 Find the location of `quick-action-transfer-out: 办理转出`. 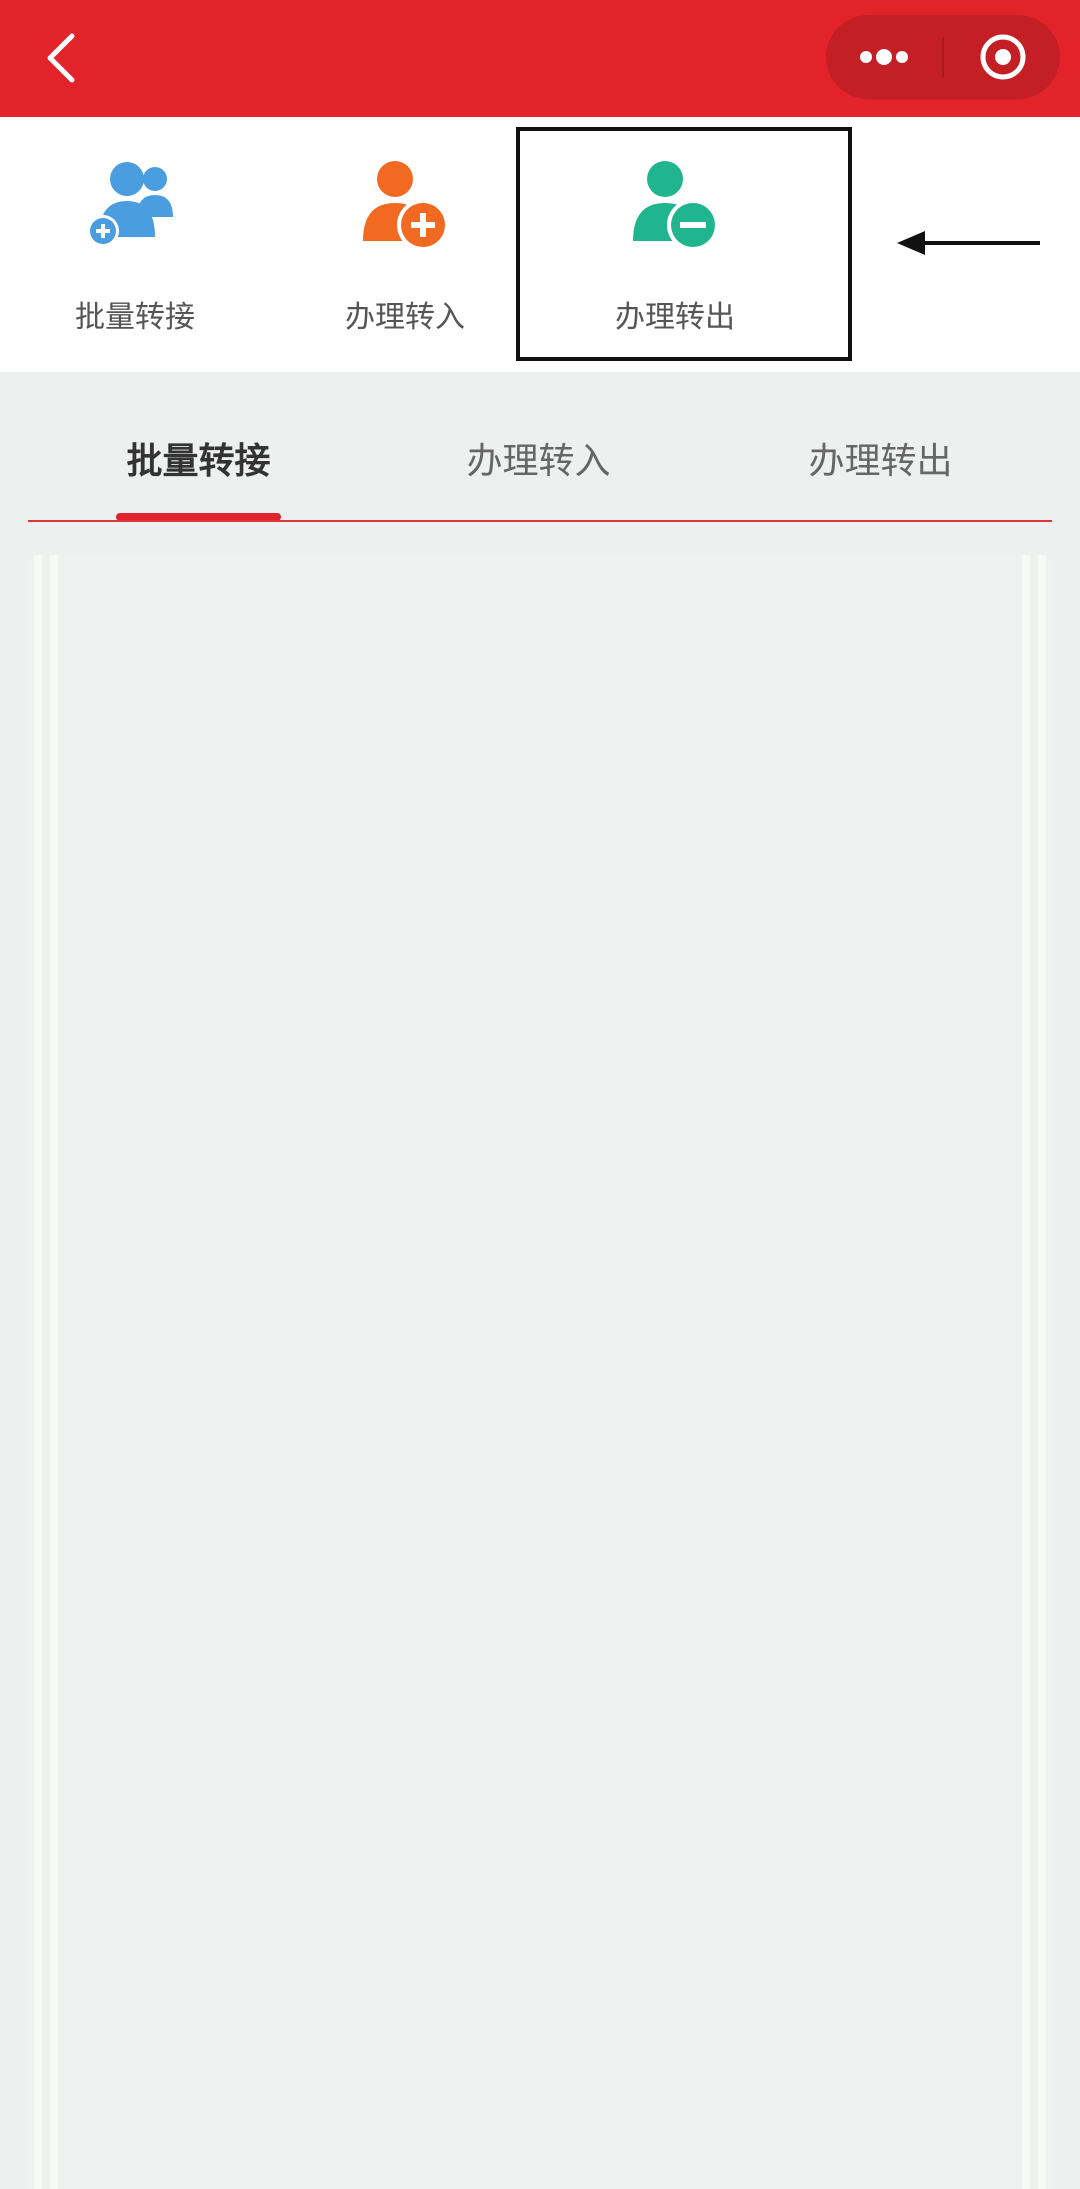

quick-action-transfer-out: 办理转出 is located at coordinates (675, 244).